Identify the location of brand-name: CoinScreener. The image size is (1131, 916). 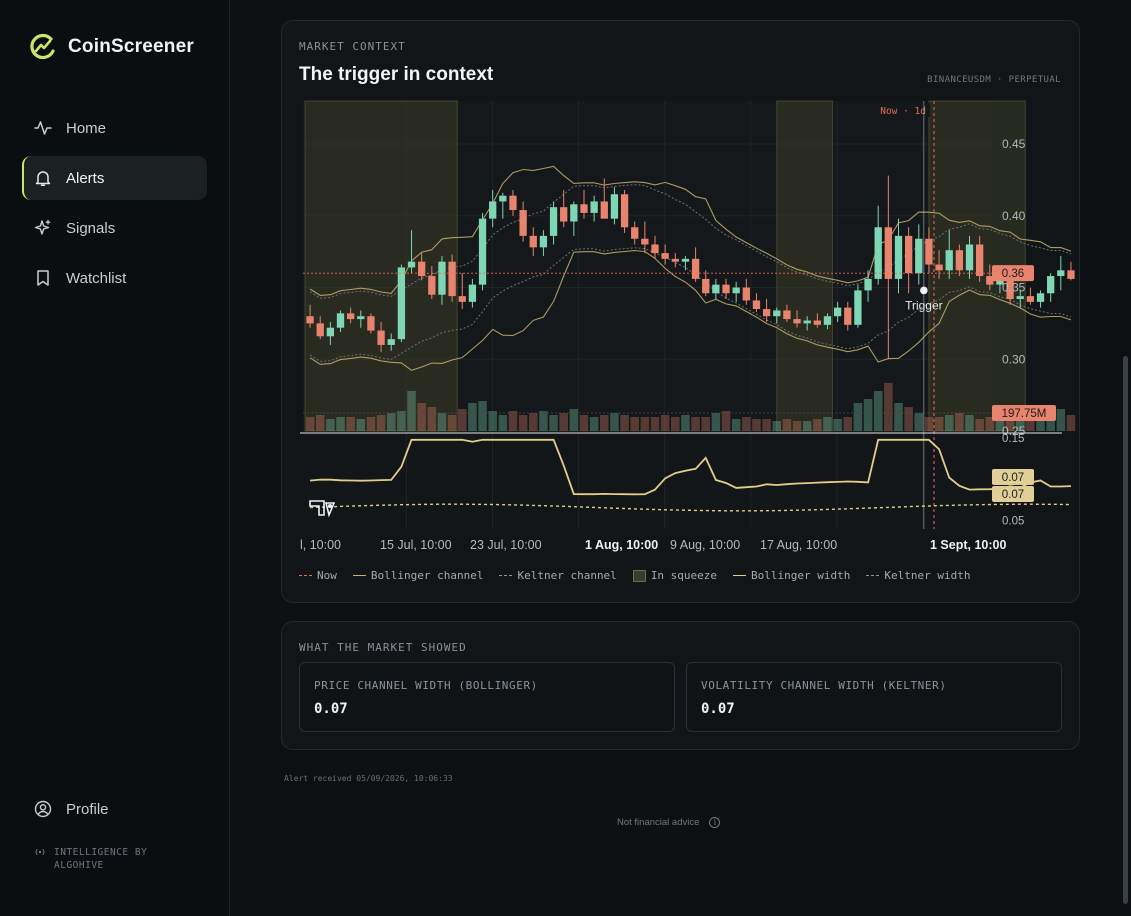
(131, 46).